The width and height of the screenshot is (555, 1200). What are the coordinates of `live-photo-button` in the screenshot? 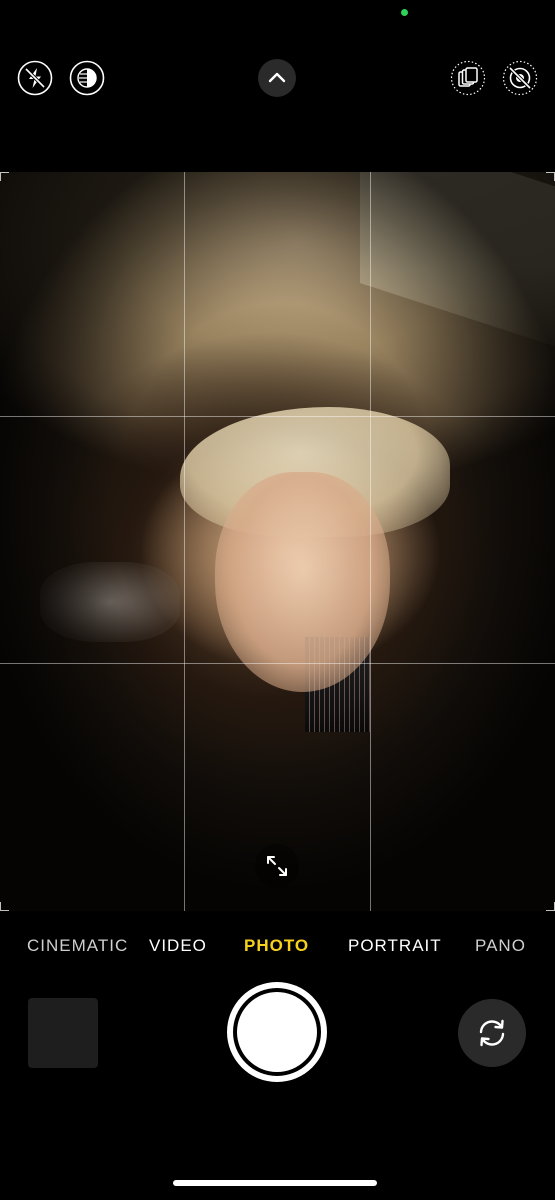 It's located at (468, 78).